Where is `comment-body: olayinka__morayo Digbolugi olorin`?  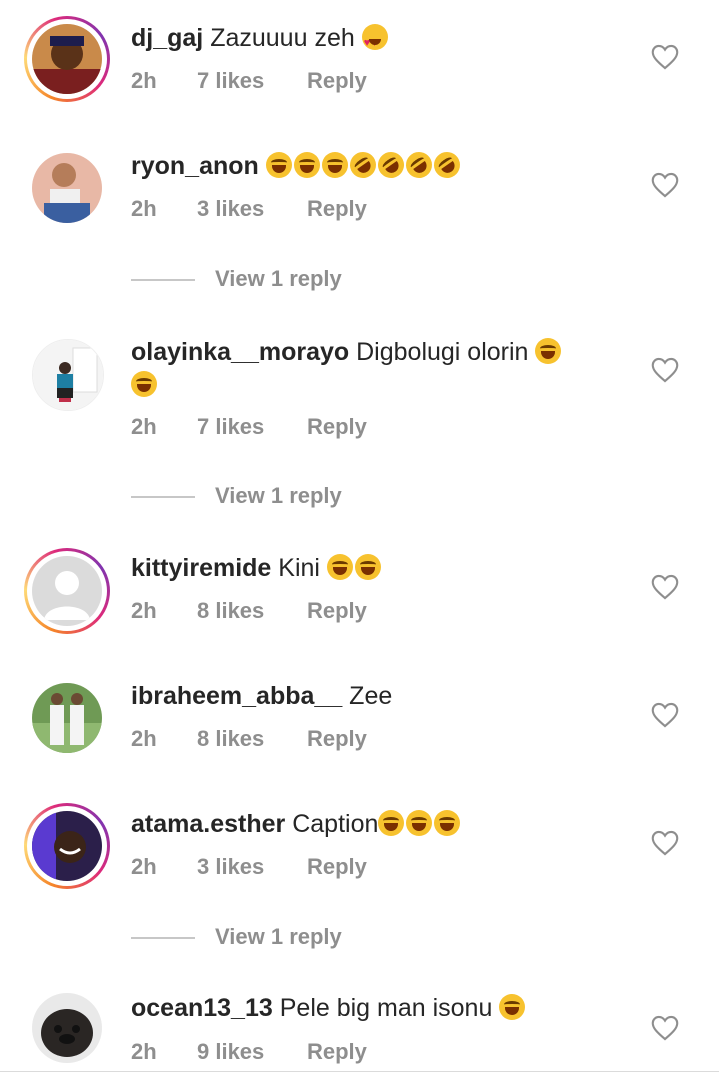 comment-body: olayinka__morayo Digbolugi olorin is located at coordinates (380, 369).